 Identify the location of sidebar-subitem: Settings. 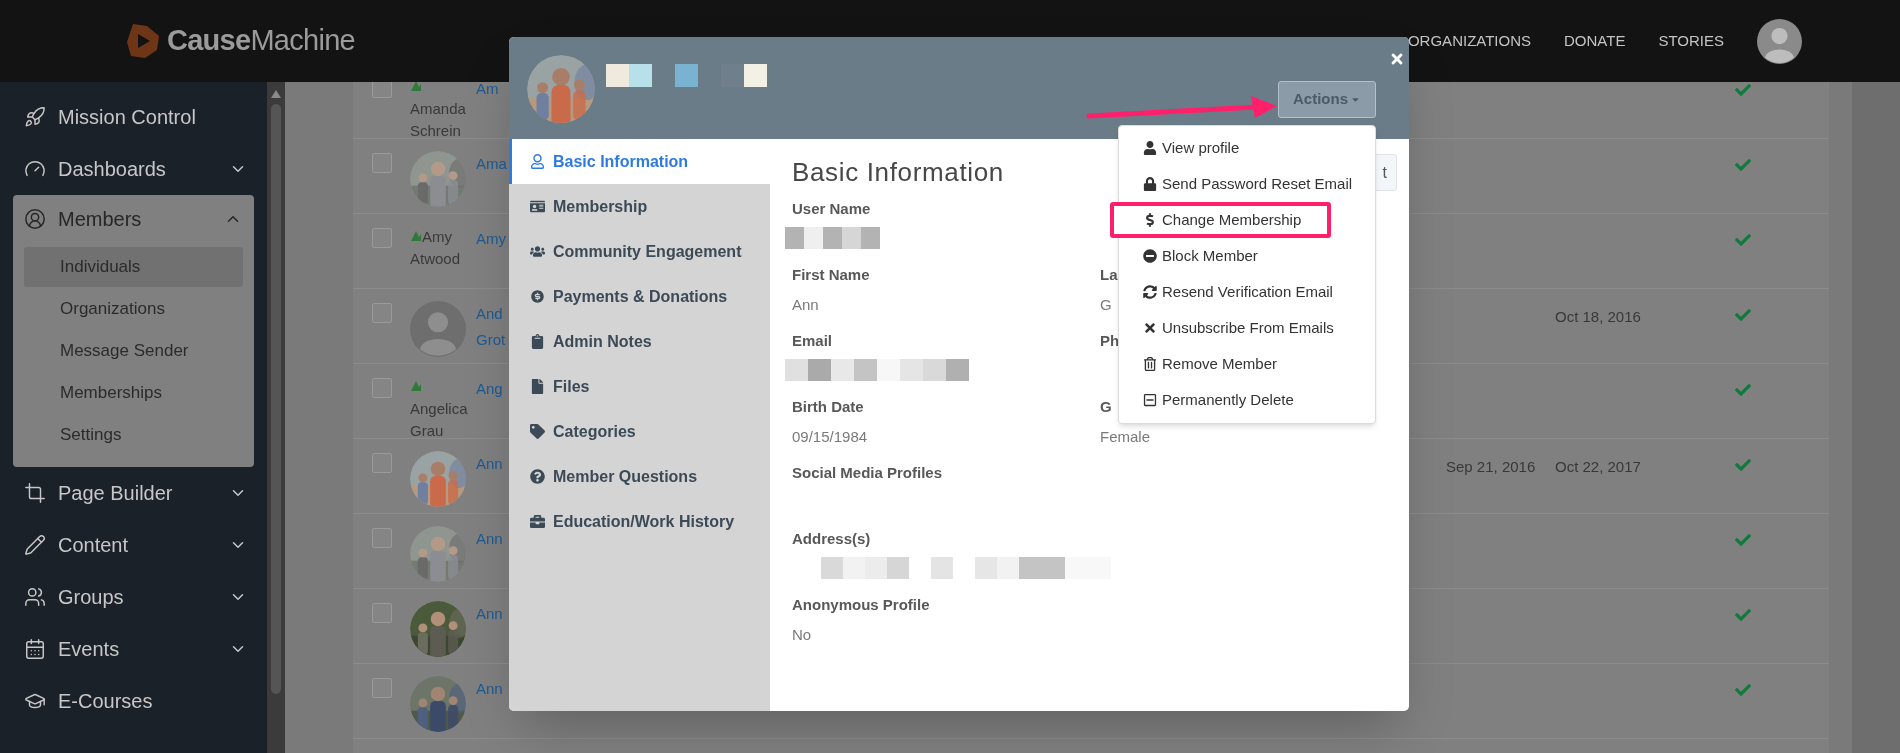
(133, 435).